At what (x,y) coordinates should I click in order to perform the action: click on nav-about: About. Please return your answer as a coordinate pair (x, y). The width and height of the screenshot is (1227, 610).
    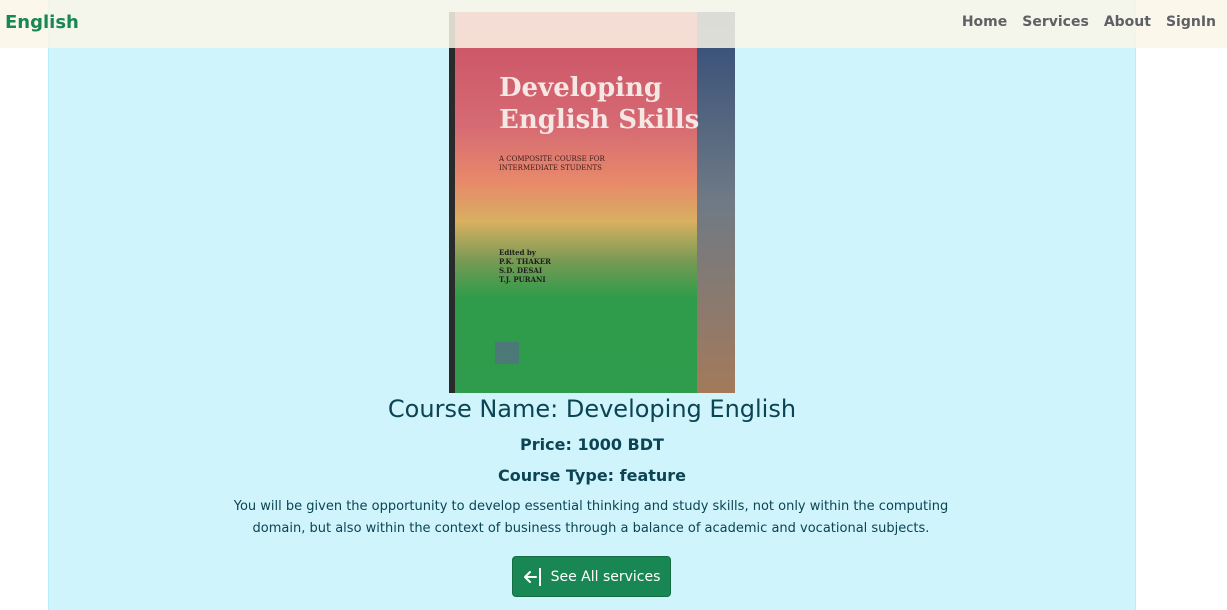
    Looking at the image, I should click on (1127, 22).